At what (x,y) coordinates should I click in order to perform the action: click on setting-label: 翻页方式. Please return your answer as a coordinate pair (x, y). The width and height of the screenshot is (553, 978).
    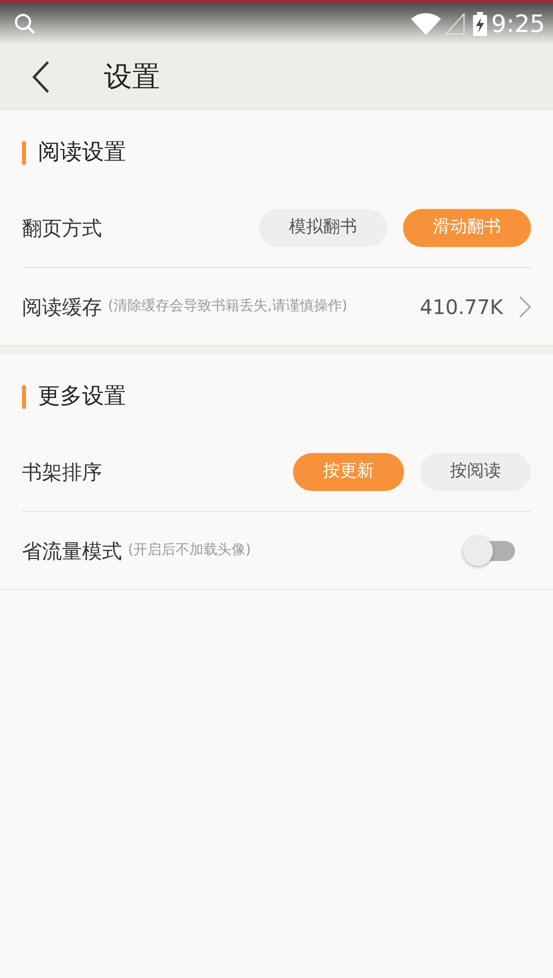
    Looking at the image, I should click on (62, 228).